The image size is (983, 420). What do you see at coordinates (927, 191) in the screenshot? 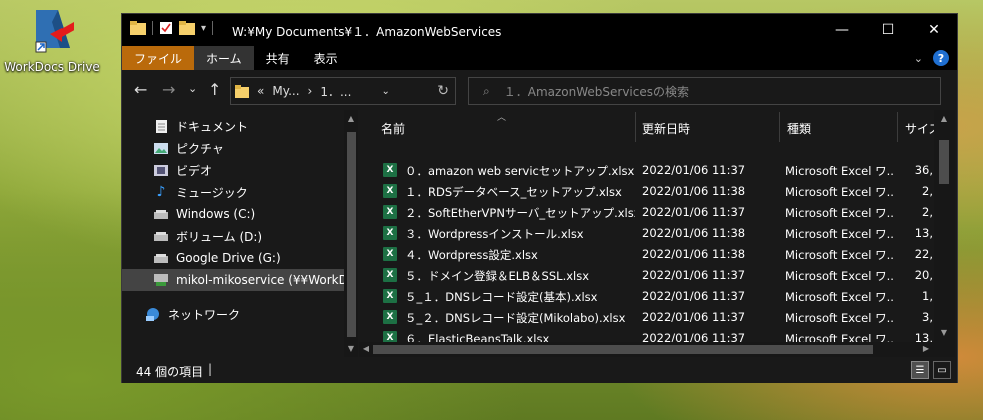
I see `file-size: 2,` at bounding box center [927, 191].